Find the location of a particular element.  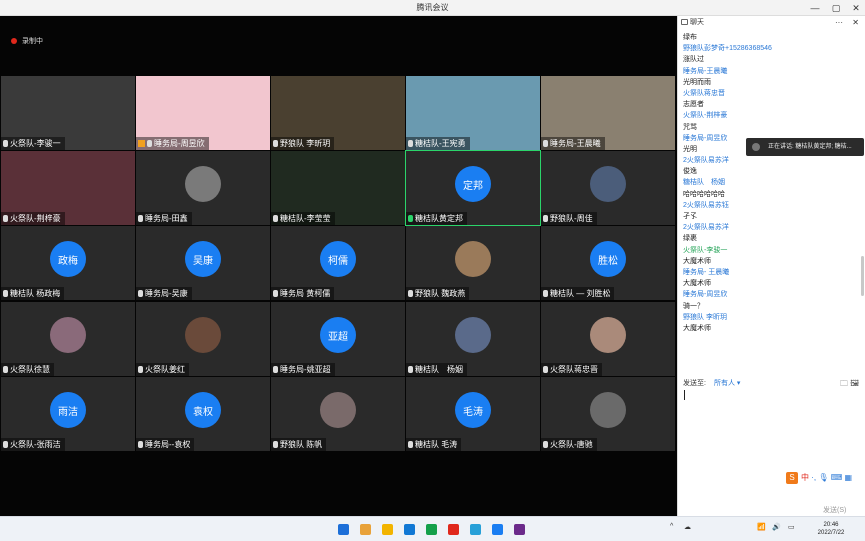

participant-name-bar: 火祭队蒋忠晋 is located at coordinates (571, 369).